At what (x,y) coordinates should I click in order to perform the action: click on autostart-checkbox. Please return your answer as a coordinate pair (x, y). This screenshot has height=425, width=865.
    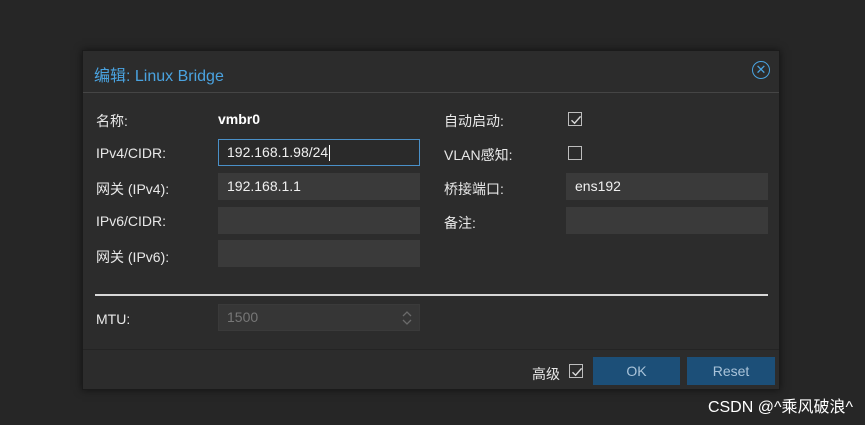
    Looking at the image, I should click on (575, 119).